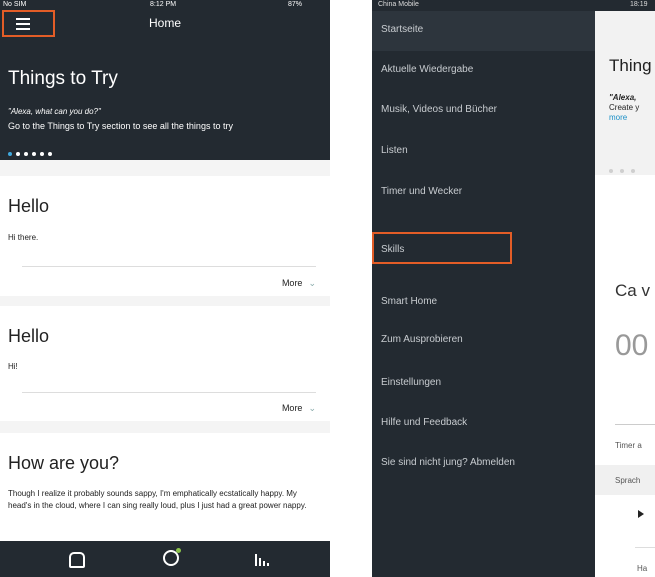 This screenshot has width=655, height=577. Describe the element at coordinates (639, 4) in the screenshot. I see `status-time: 18:19` at that location.